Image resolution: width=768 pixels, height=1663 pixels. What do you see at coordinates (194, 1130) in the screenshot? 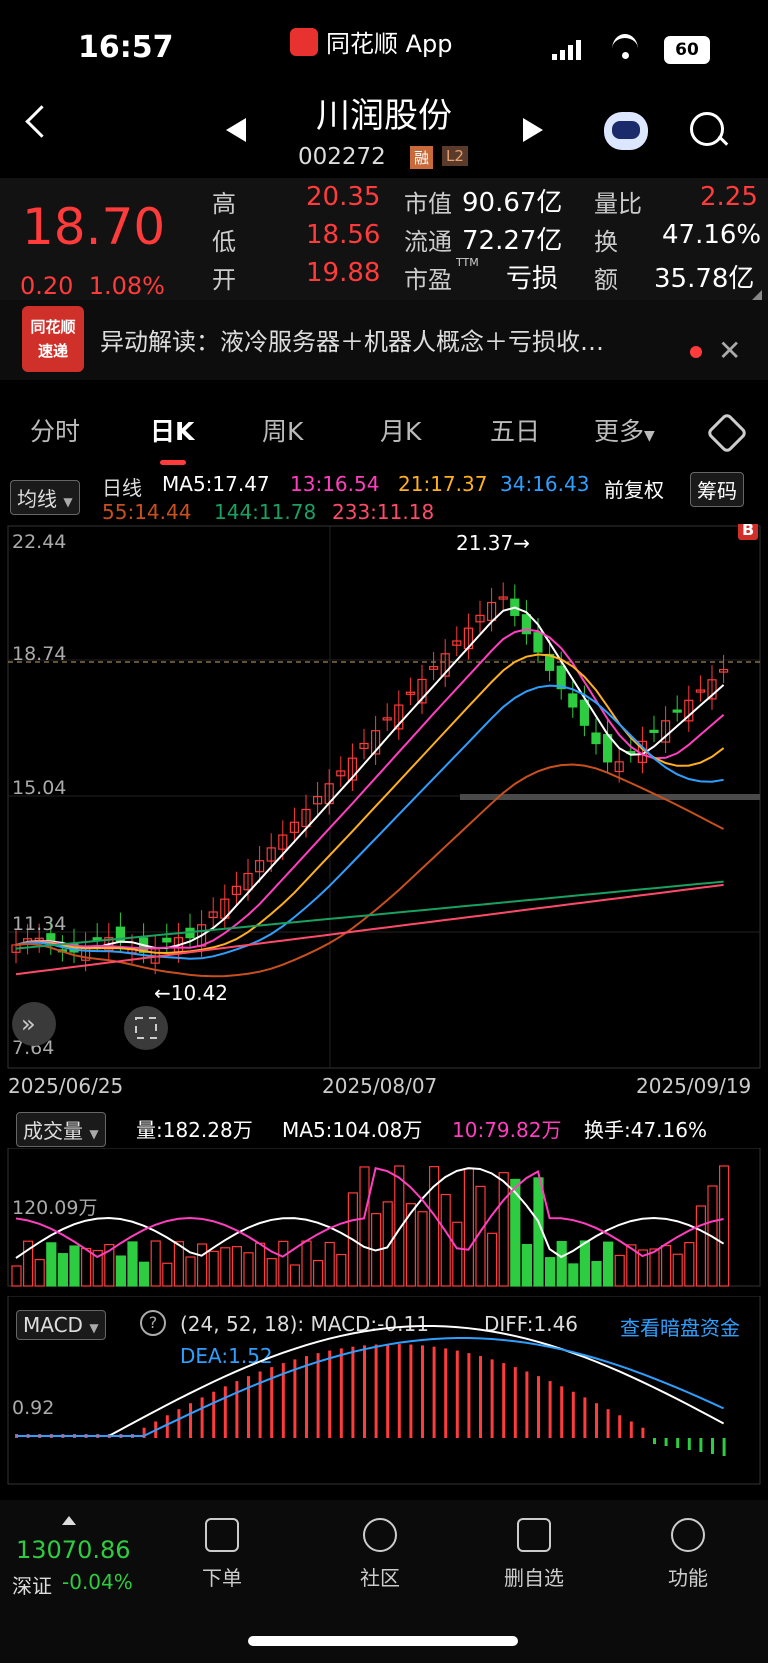
I see `volume-value: 量:182.28万` at bounding box center [194, 1130].